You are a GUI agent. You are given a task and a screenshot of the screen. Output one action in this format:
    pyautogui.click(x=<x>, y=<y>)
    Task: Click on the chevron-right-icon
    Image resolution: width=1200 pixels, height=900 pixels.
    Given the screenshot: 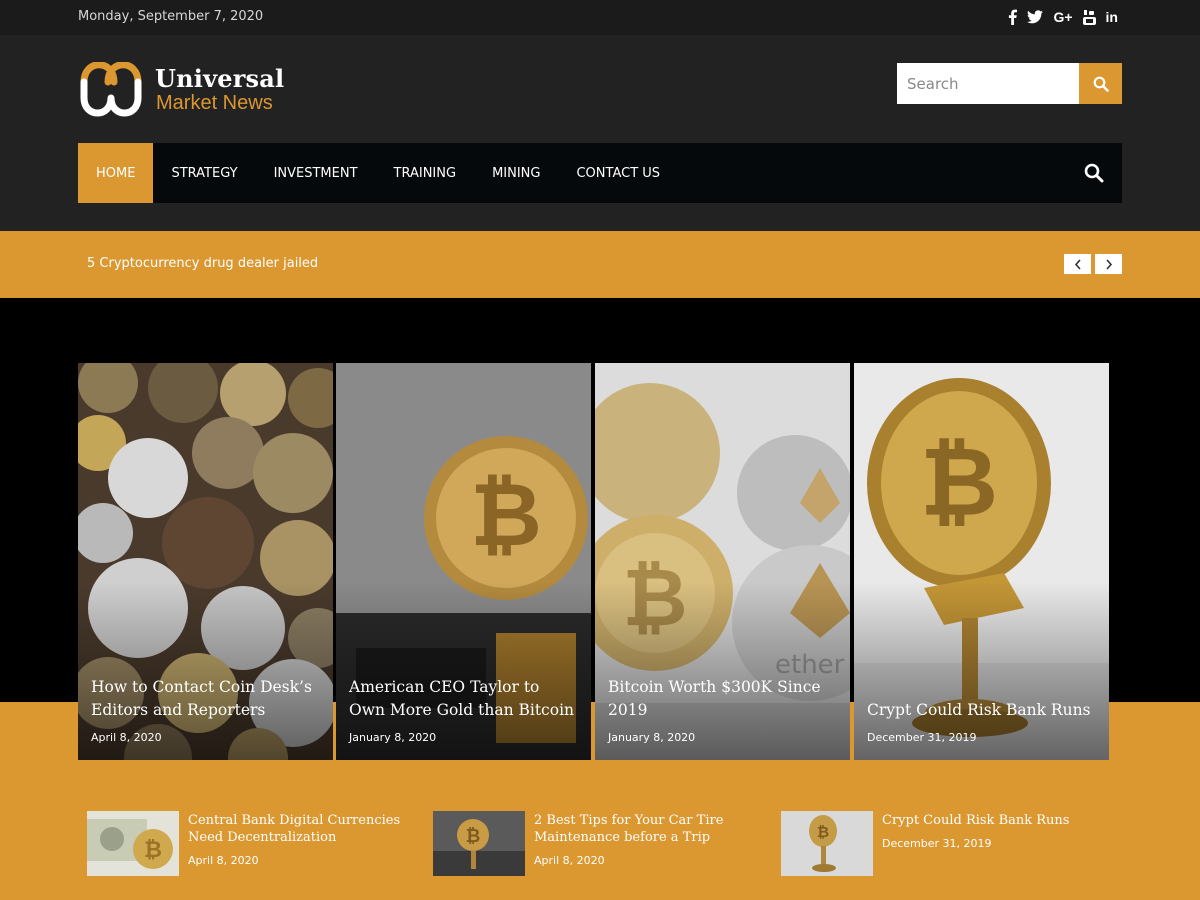 What is the action you would take?
    pyautogui.click(x=1108, y=264)
    